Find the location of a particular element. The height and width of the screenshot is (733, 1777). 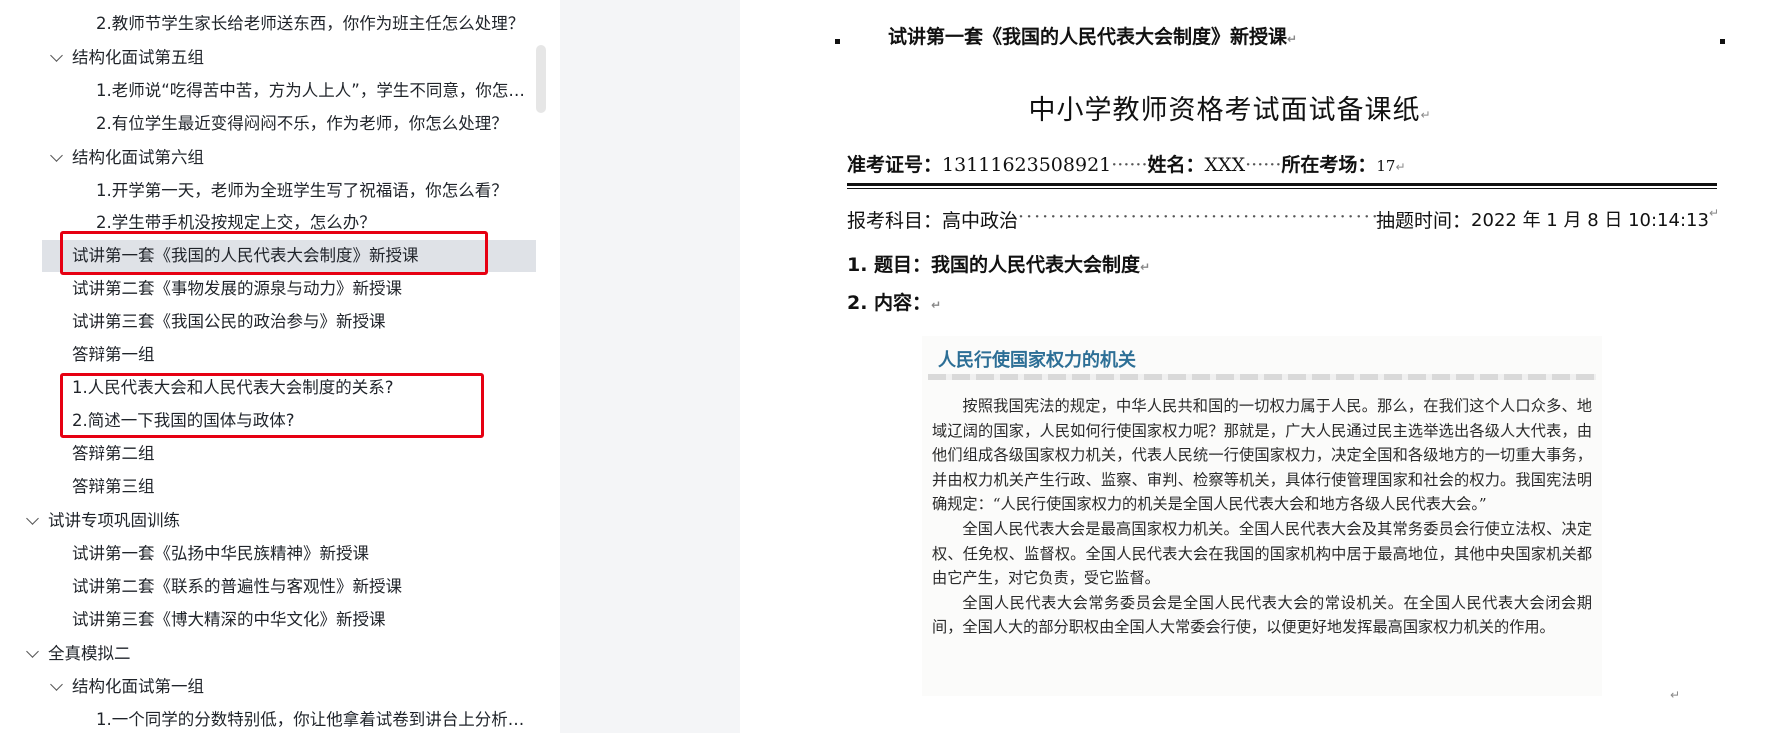

nav-group-interview-5: 结构化面试第五组 is located at coordinates (292, 58).